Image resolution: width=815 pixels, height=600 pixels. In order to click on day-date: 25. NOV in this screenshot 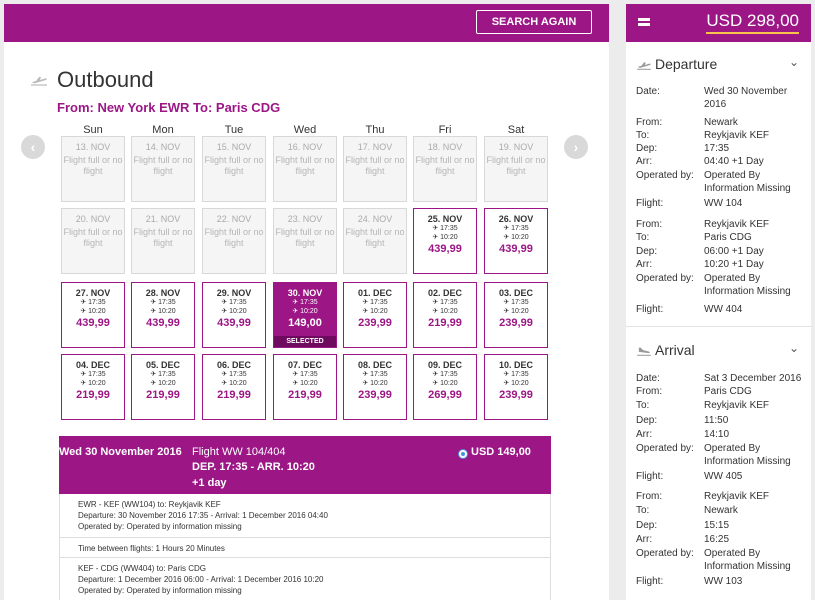, I will do `click(445, 219)`.